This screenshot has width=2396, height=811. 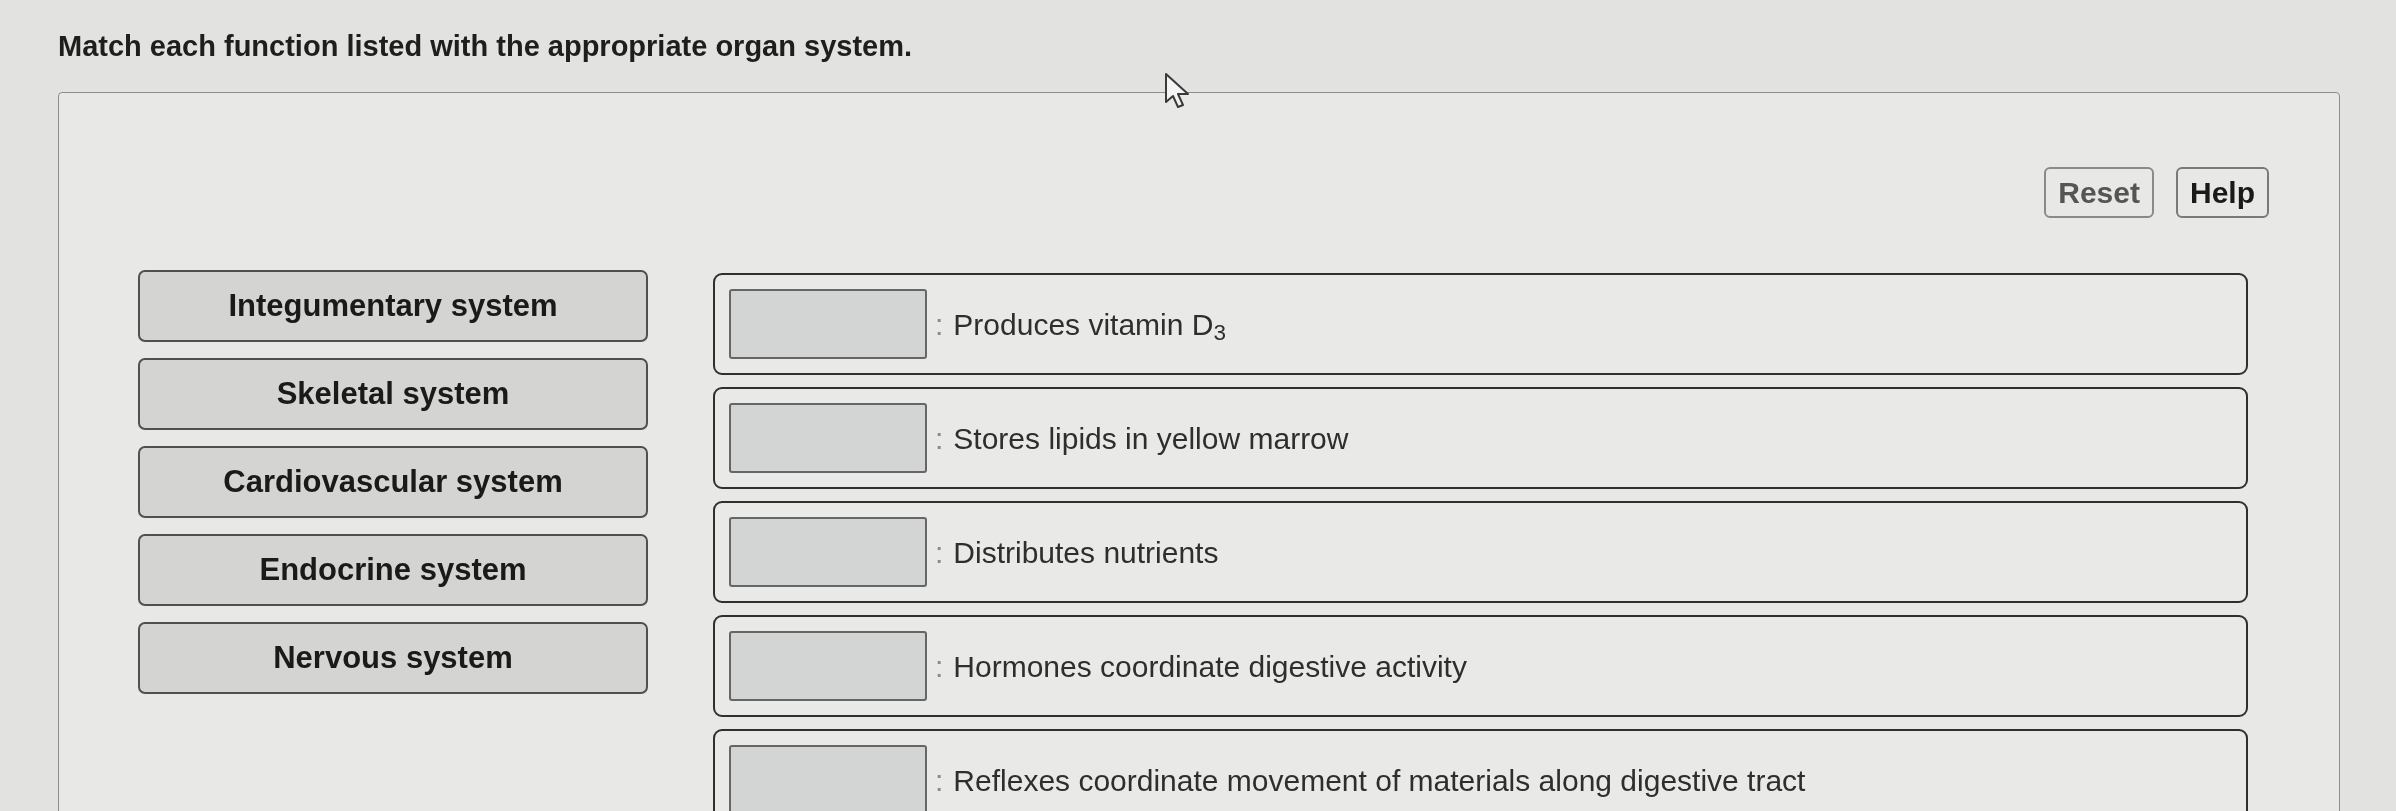 What do you see at coordinates (393, 658) in the screenshot?
I see `system-tile: Nervous system` at bounding box center [393, 658].